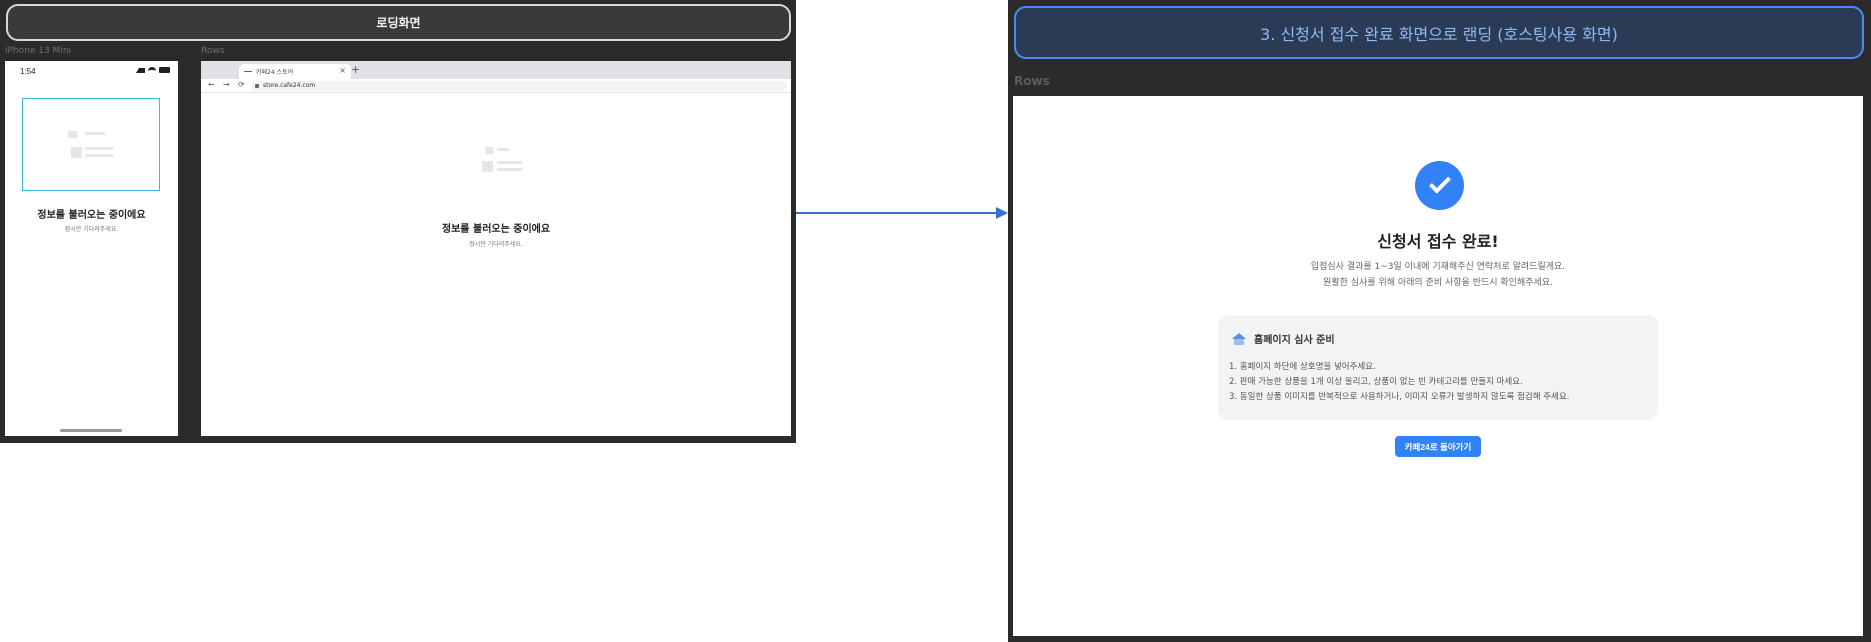 This screenshot has width=1871, height=642. Describe the element at coordinates (1438, 241) in the screenshot. I see `completion-title: 신청서 접수 완료!` at that location.